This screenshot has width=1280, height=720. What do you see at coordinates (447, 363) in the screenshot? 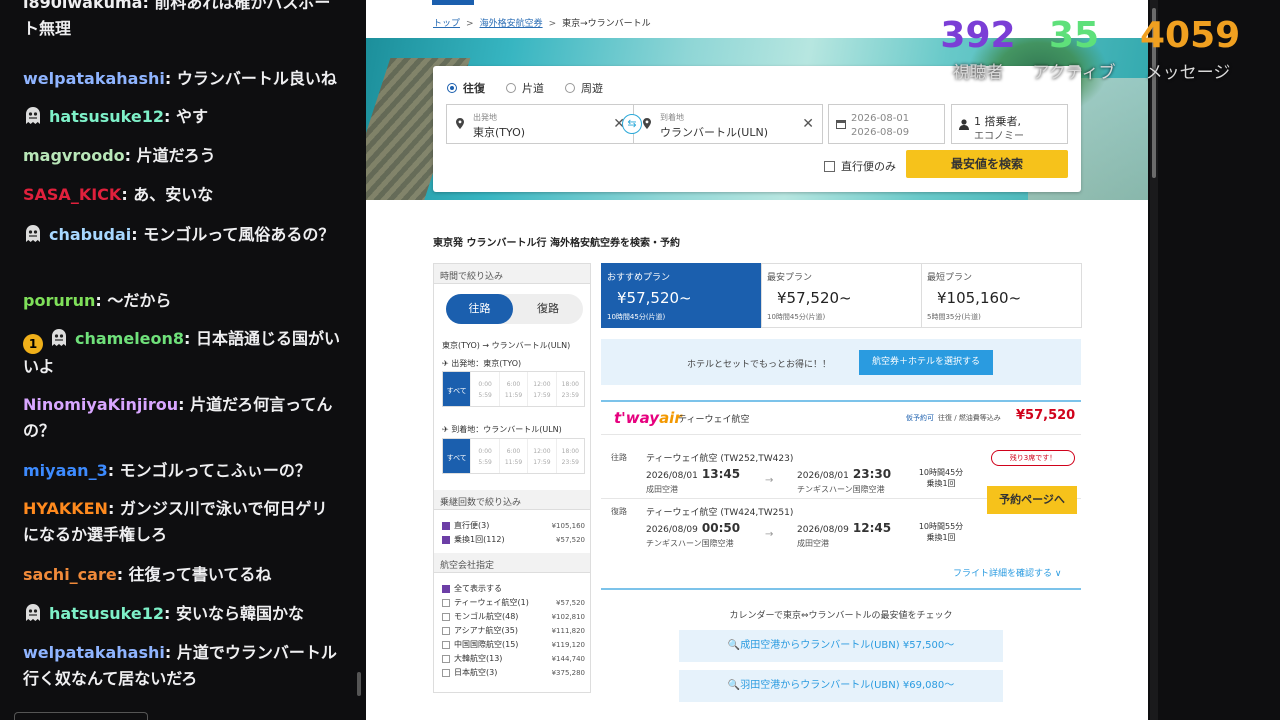
I see `plane-takeoff-icon: ✈` at bounding box center [447, 363].